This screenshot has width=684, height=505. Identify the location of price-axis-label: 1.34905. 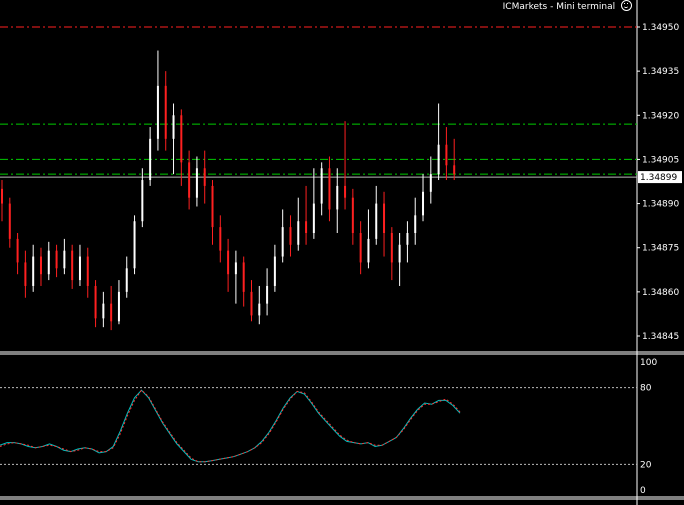
(660, 160).